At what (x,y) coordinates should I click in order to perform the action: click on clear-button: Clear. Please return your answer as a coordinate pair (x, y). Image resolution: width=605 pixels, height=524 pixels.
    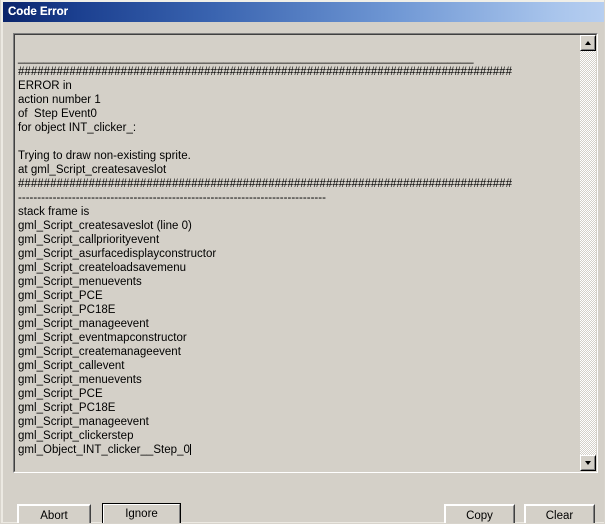
    Looking at the image, I should click on (559, 513).